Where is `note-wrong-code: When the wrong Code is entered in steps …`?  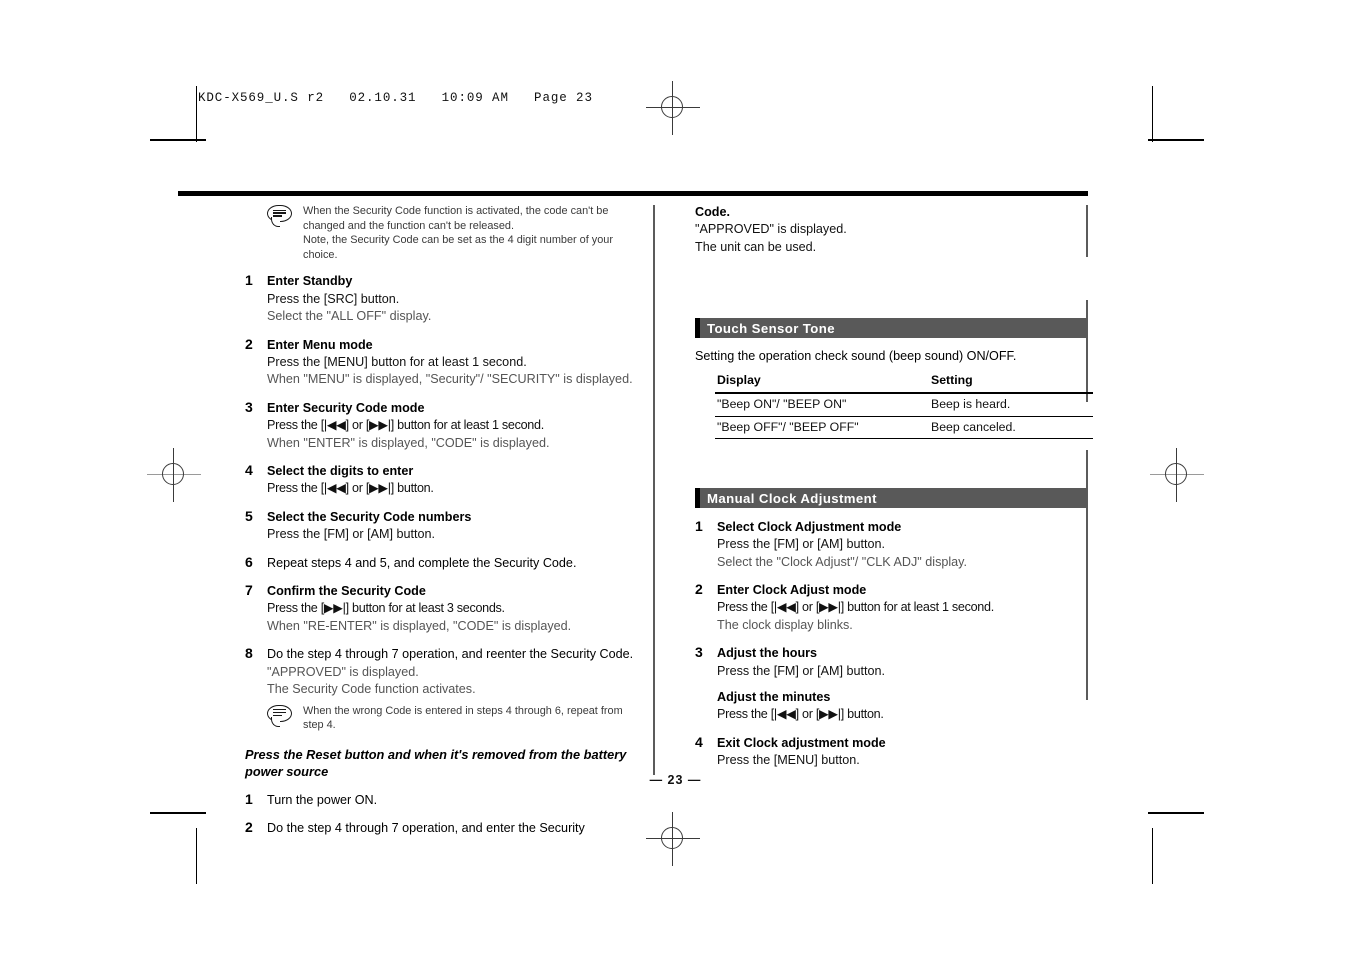 note-wrong-code: When the wrong Code is entered in steps … is located at coordinates (456, 718).